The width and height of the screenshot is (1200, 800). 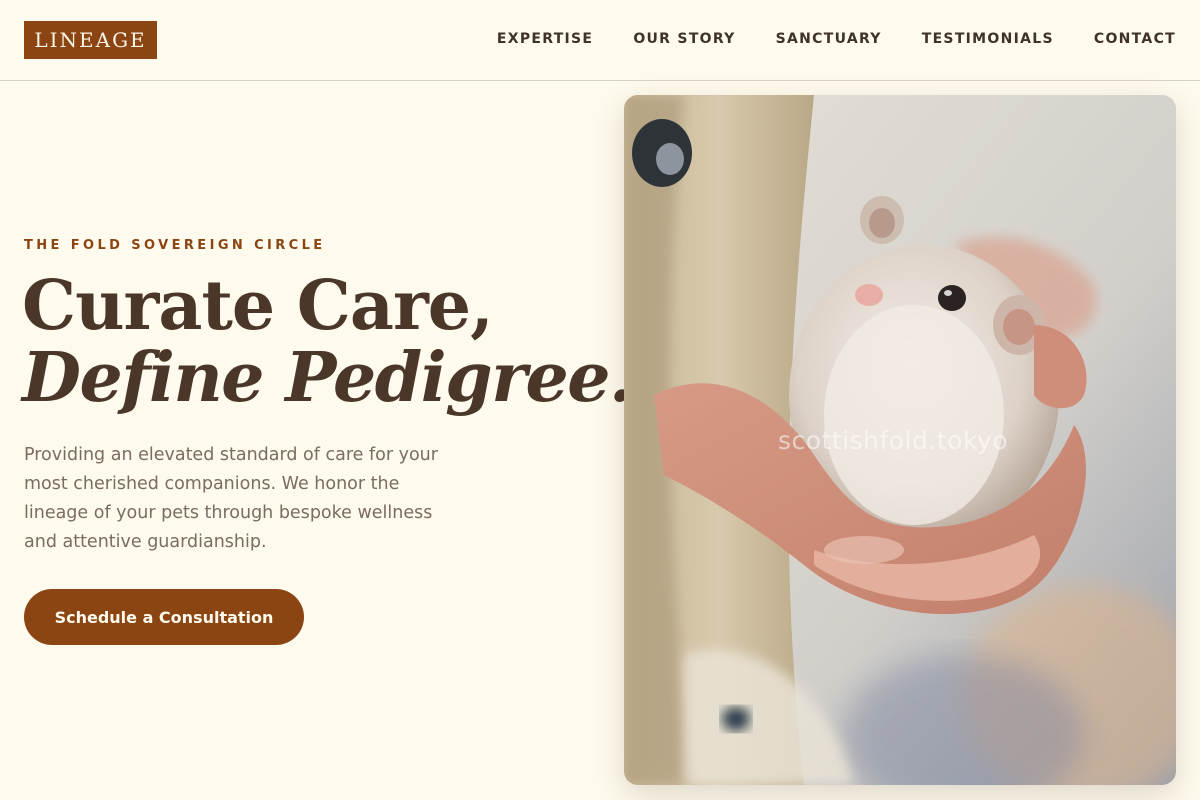 What do you see at coordinates (1135, 39) in the screenshot?
I see `nav-link-contact: CONTACT` at bounding box center [1135, 39].